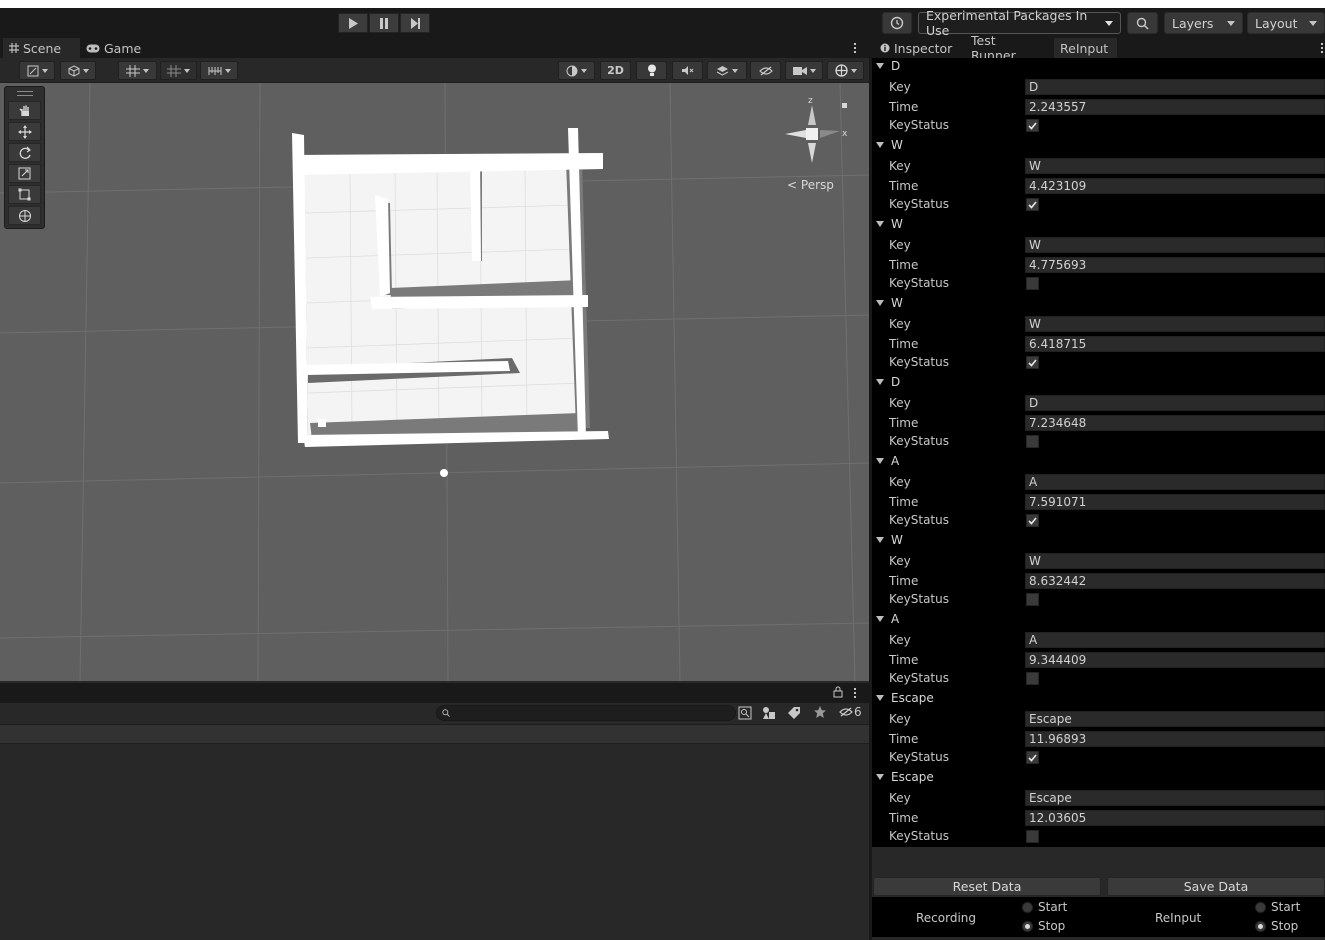 This screenshot has height=940, width=1325. What do you see at coordinates (812, 153) in the screenshot?
I see `gizmo-y-cone-icon` at bounding box center [812, 153].